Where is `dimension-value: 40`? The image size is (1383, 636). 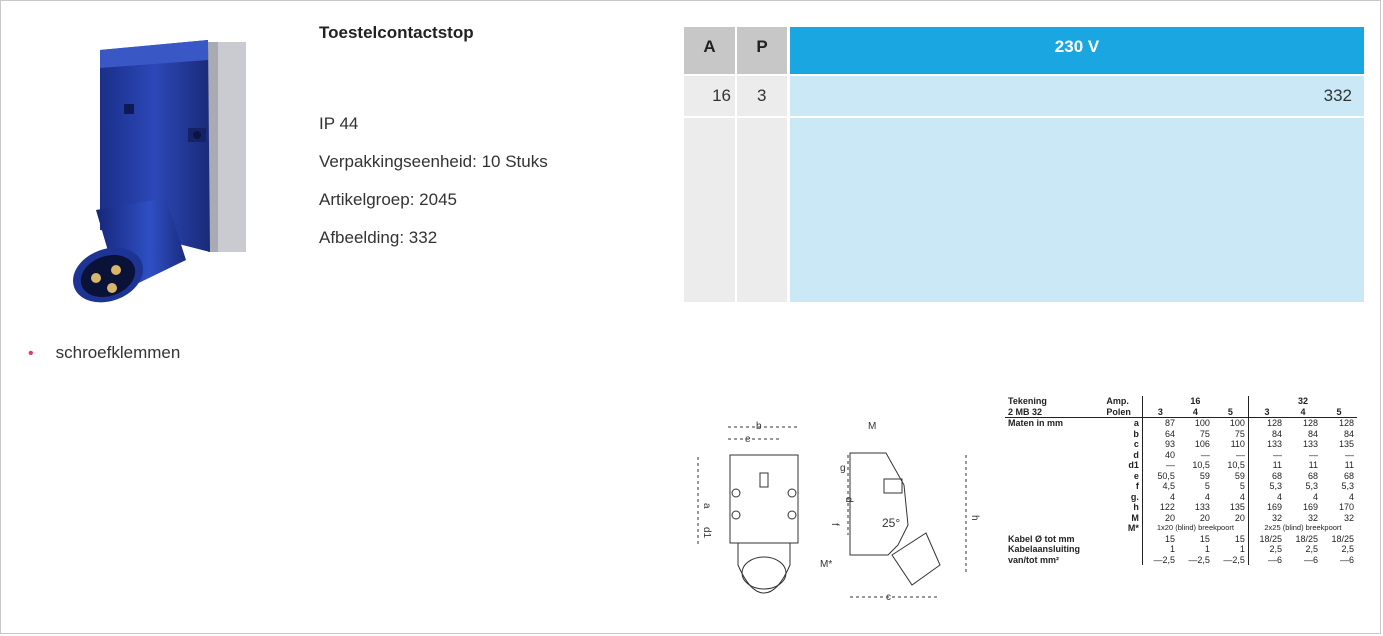 dimension-value: 40 is located at coordinates (1159, 454).